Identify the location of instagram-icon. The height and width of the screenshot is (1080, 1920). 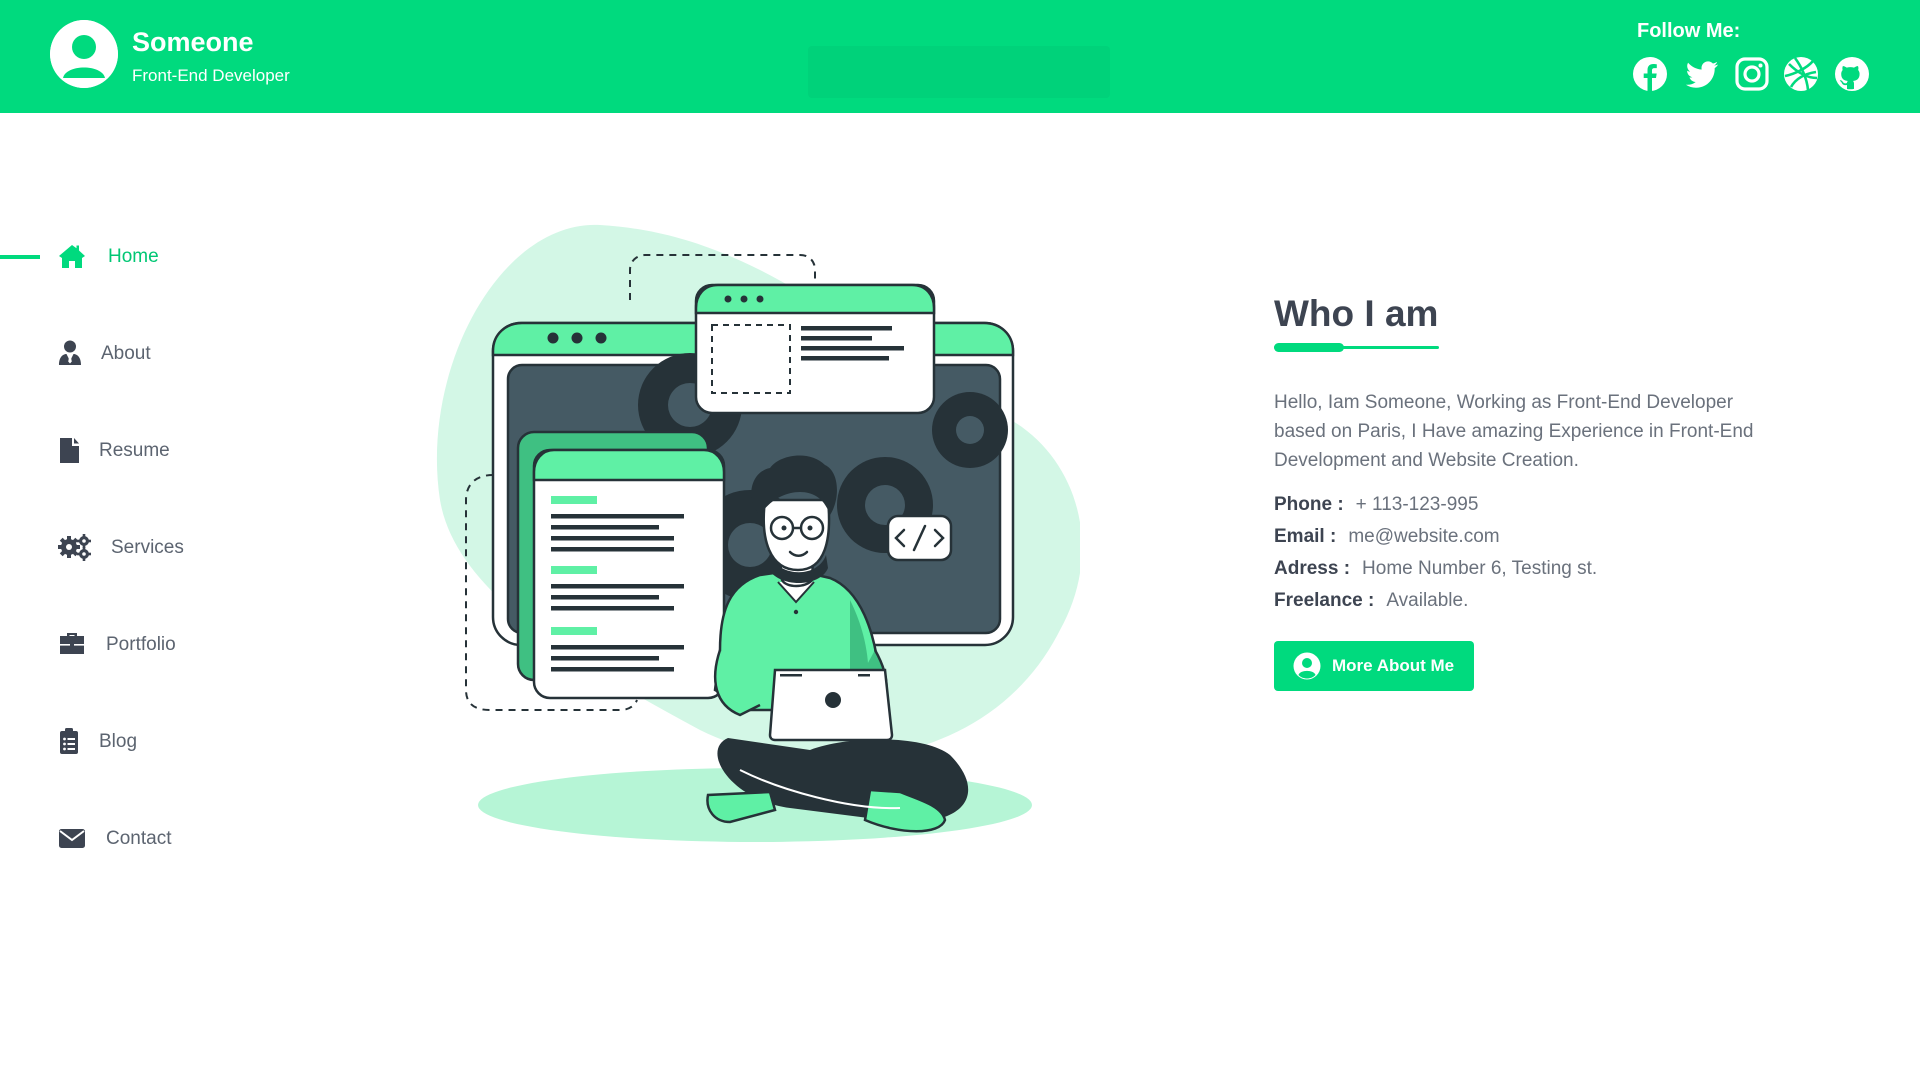
(1752, 74).